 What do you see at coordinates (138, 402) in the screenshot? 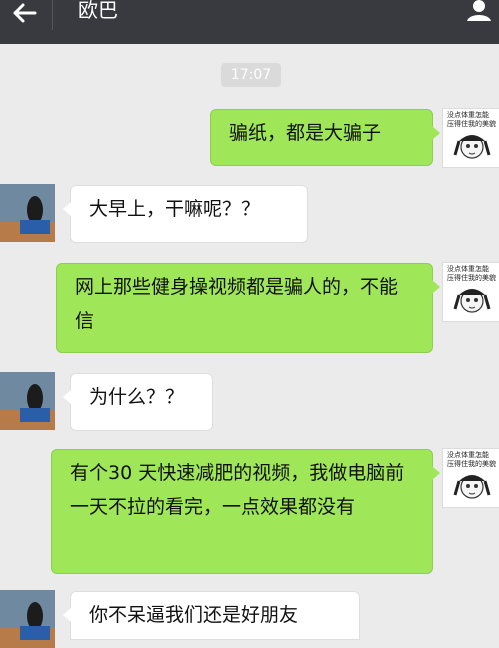
I see `message-bubble-friend: 为什么？？` at bounding box center [138, 402].